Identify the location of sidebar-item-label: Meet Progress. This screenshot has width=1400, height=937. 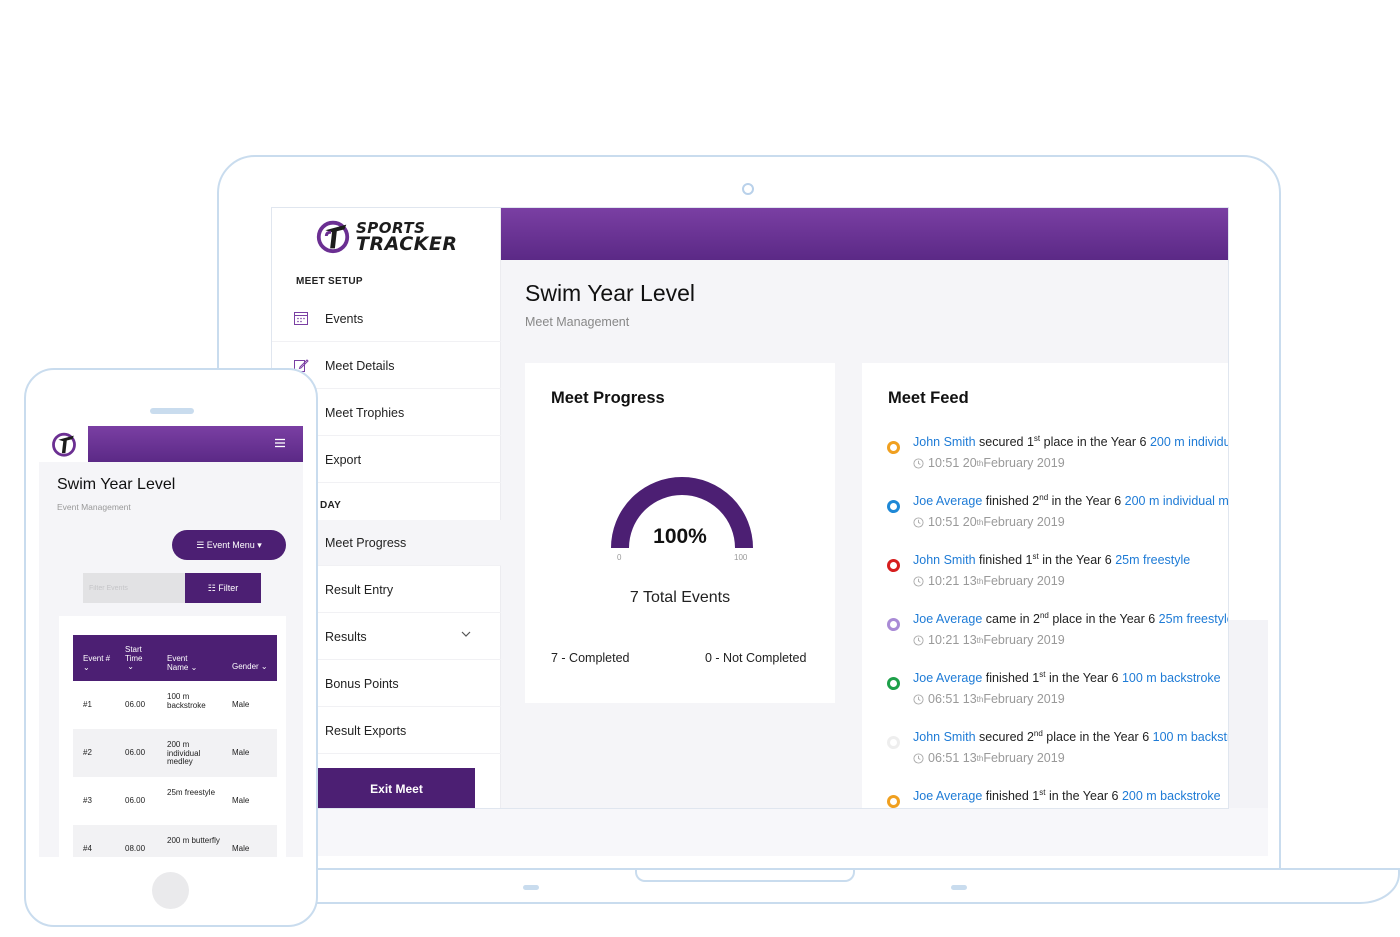
(366, 542).